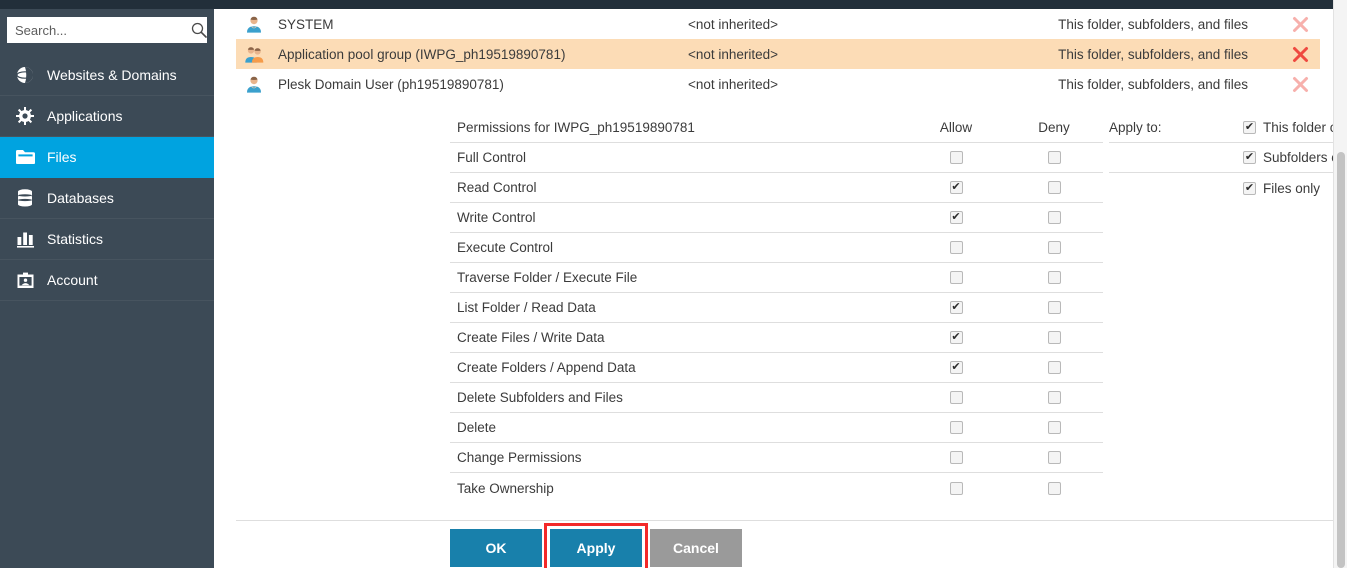  I want to click on footer-divider, so click(789, 520).